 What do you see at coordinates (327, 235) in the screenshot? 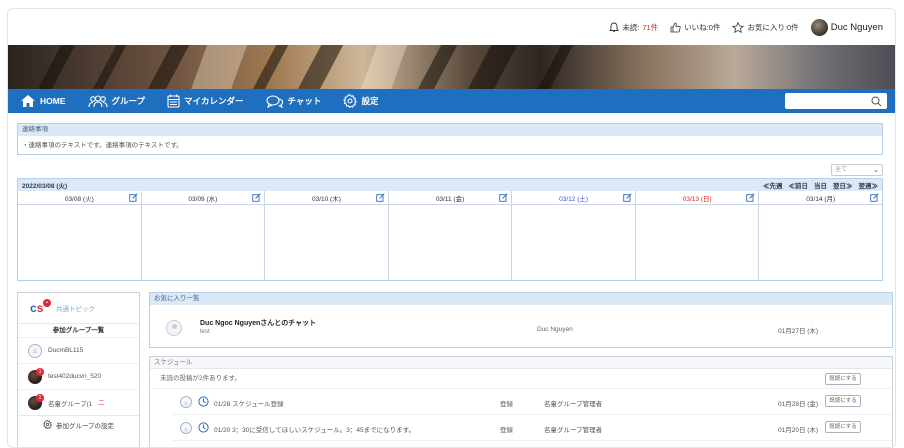
I see `calendar-day-column: 03/10 (木)` at bounding box center [327, 235].